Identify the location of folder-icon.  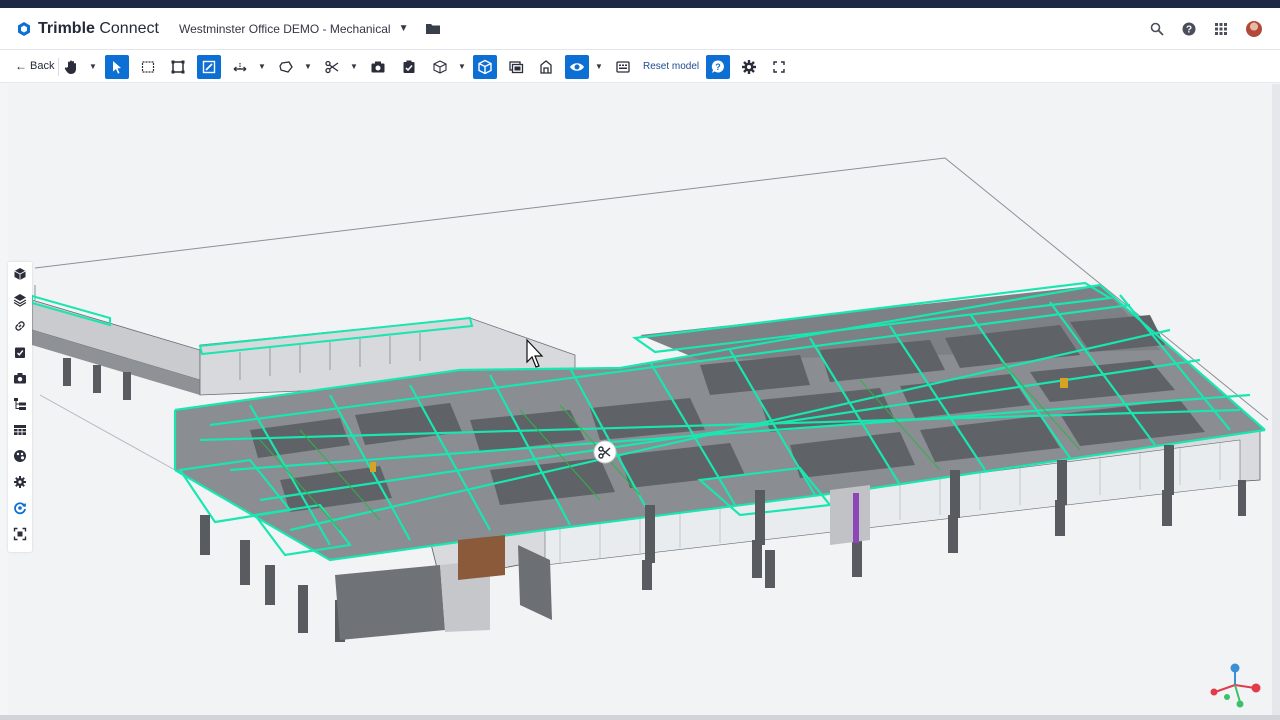
(433, 28).